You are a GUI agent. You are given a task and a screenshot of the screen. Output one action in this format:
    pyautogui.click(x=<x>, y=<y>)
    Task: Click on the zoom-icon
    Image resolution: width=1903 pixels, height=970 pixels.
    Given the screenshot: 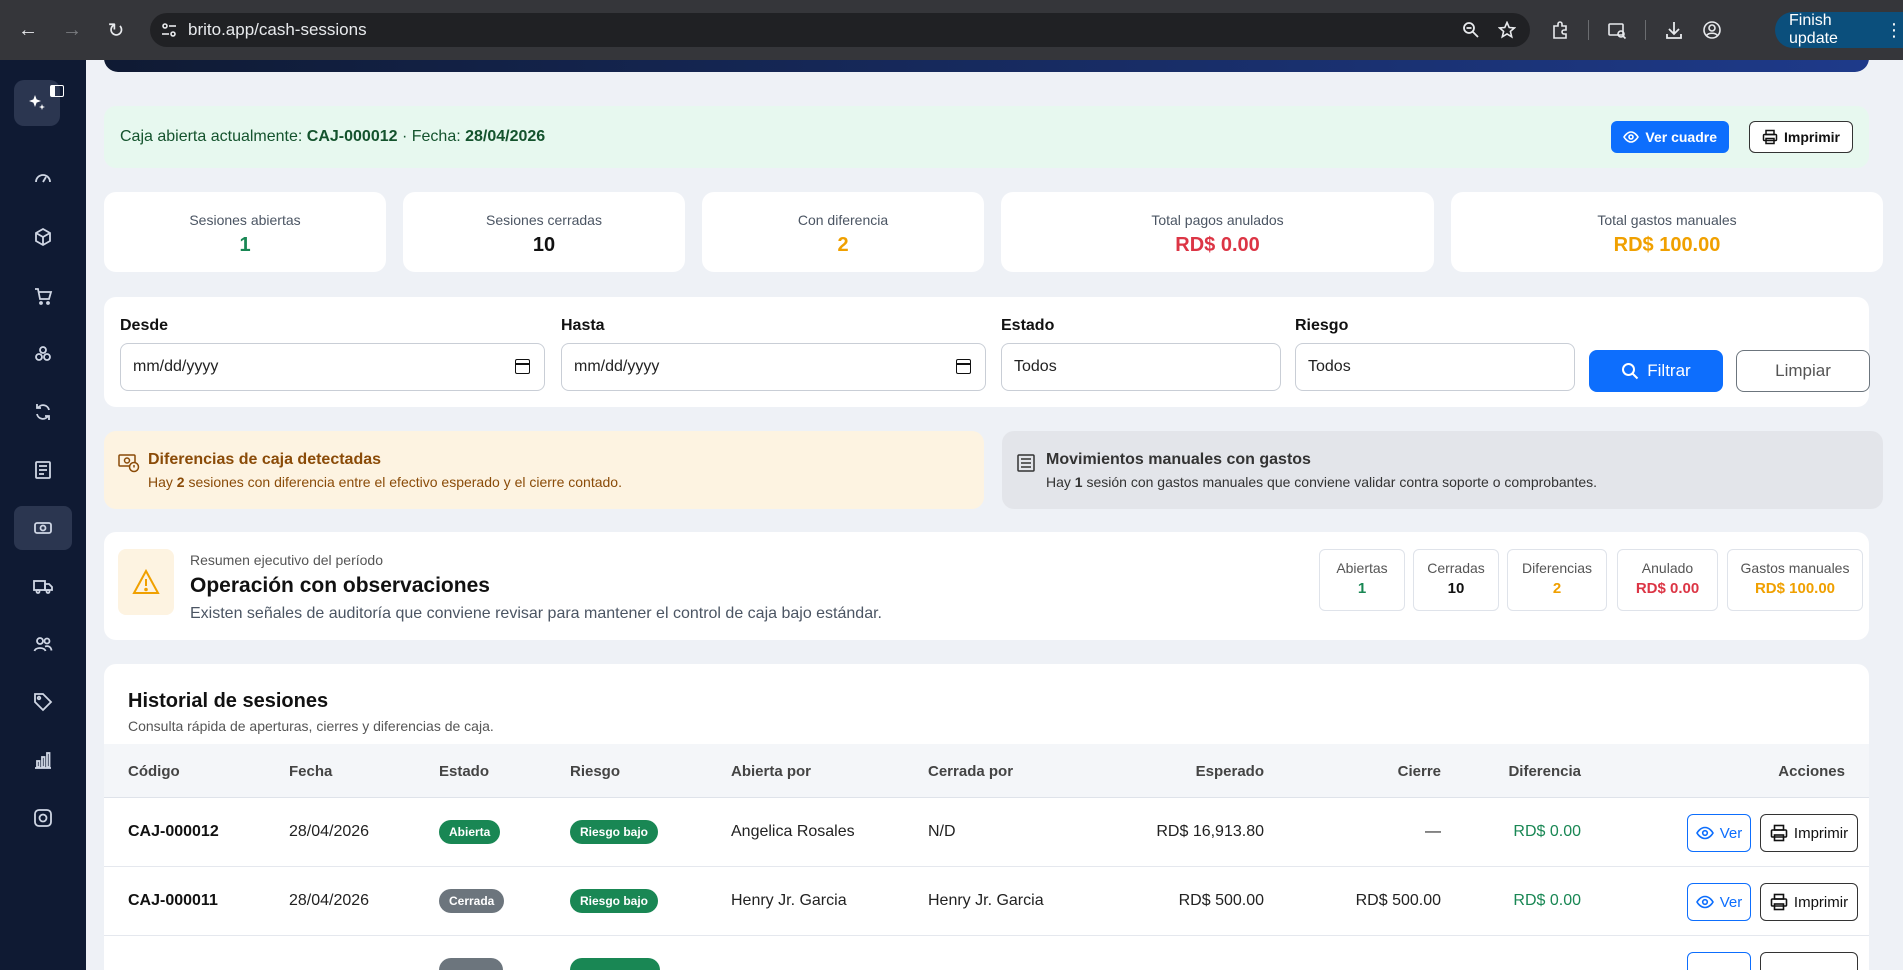 What is the action you would take?
    pyautogui.click(x=1471, y=30)
    